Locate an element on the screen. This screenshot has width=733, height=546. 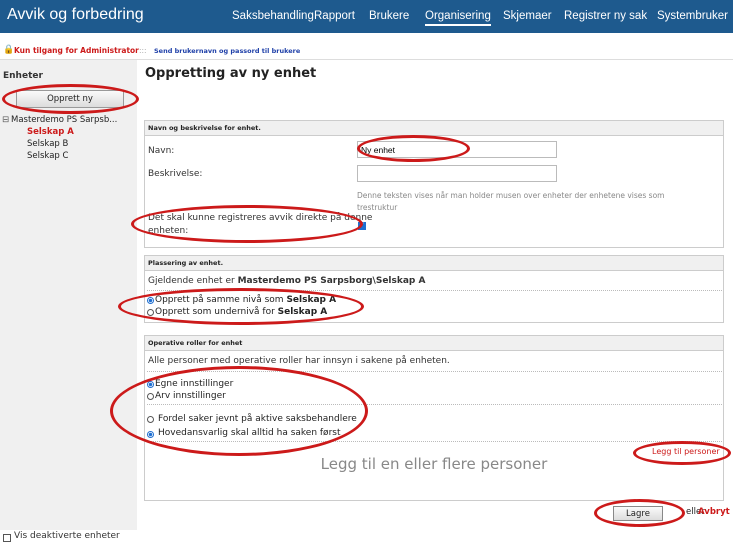
create-new-button: Opprett ny is located at coordinates (70, 99).